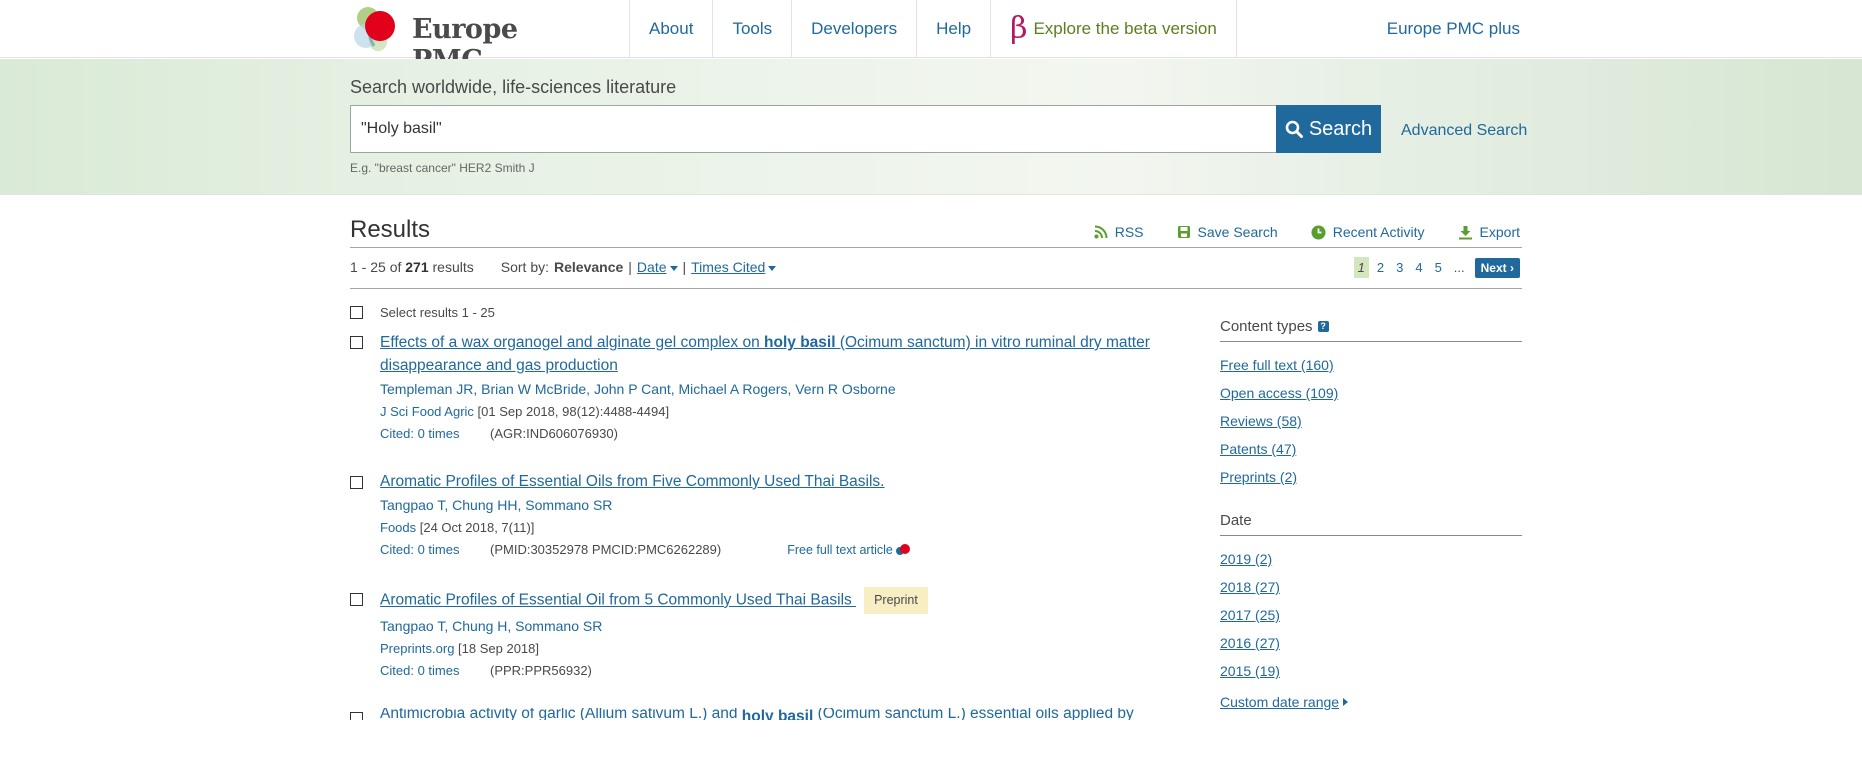 Image resolution: width=1862 pixels, height=772 pixels. Describe the element at coordinates (840, 549) in the screenshot. I see `free-full-text-label: Free full text article` at that location.